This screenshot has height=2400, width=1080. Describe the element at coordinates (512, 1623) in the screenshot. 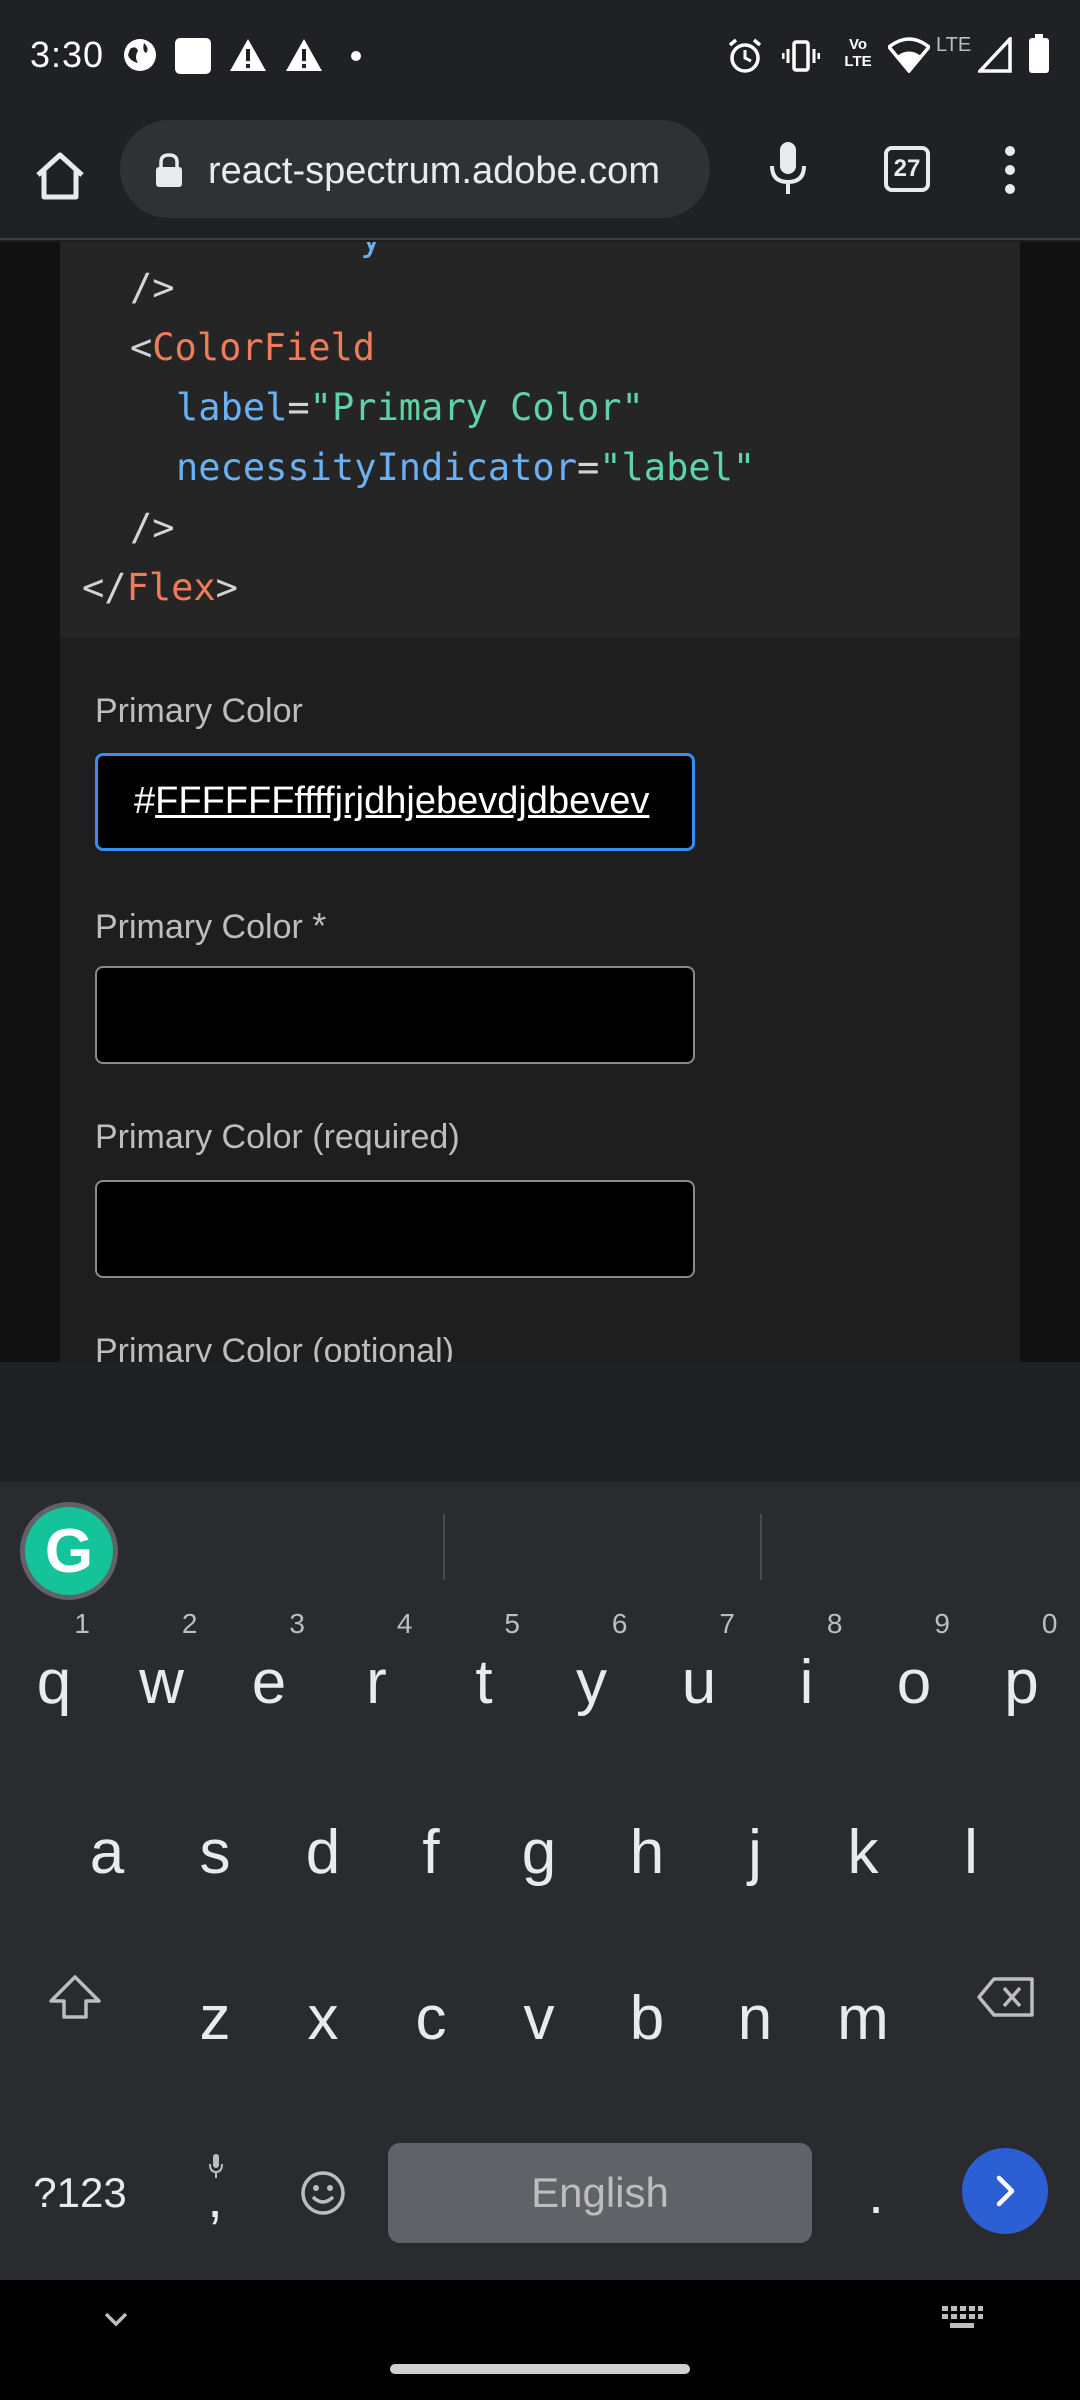

I see `key-number-hint: 5` at that location.